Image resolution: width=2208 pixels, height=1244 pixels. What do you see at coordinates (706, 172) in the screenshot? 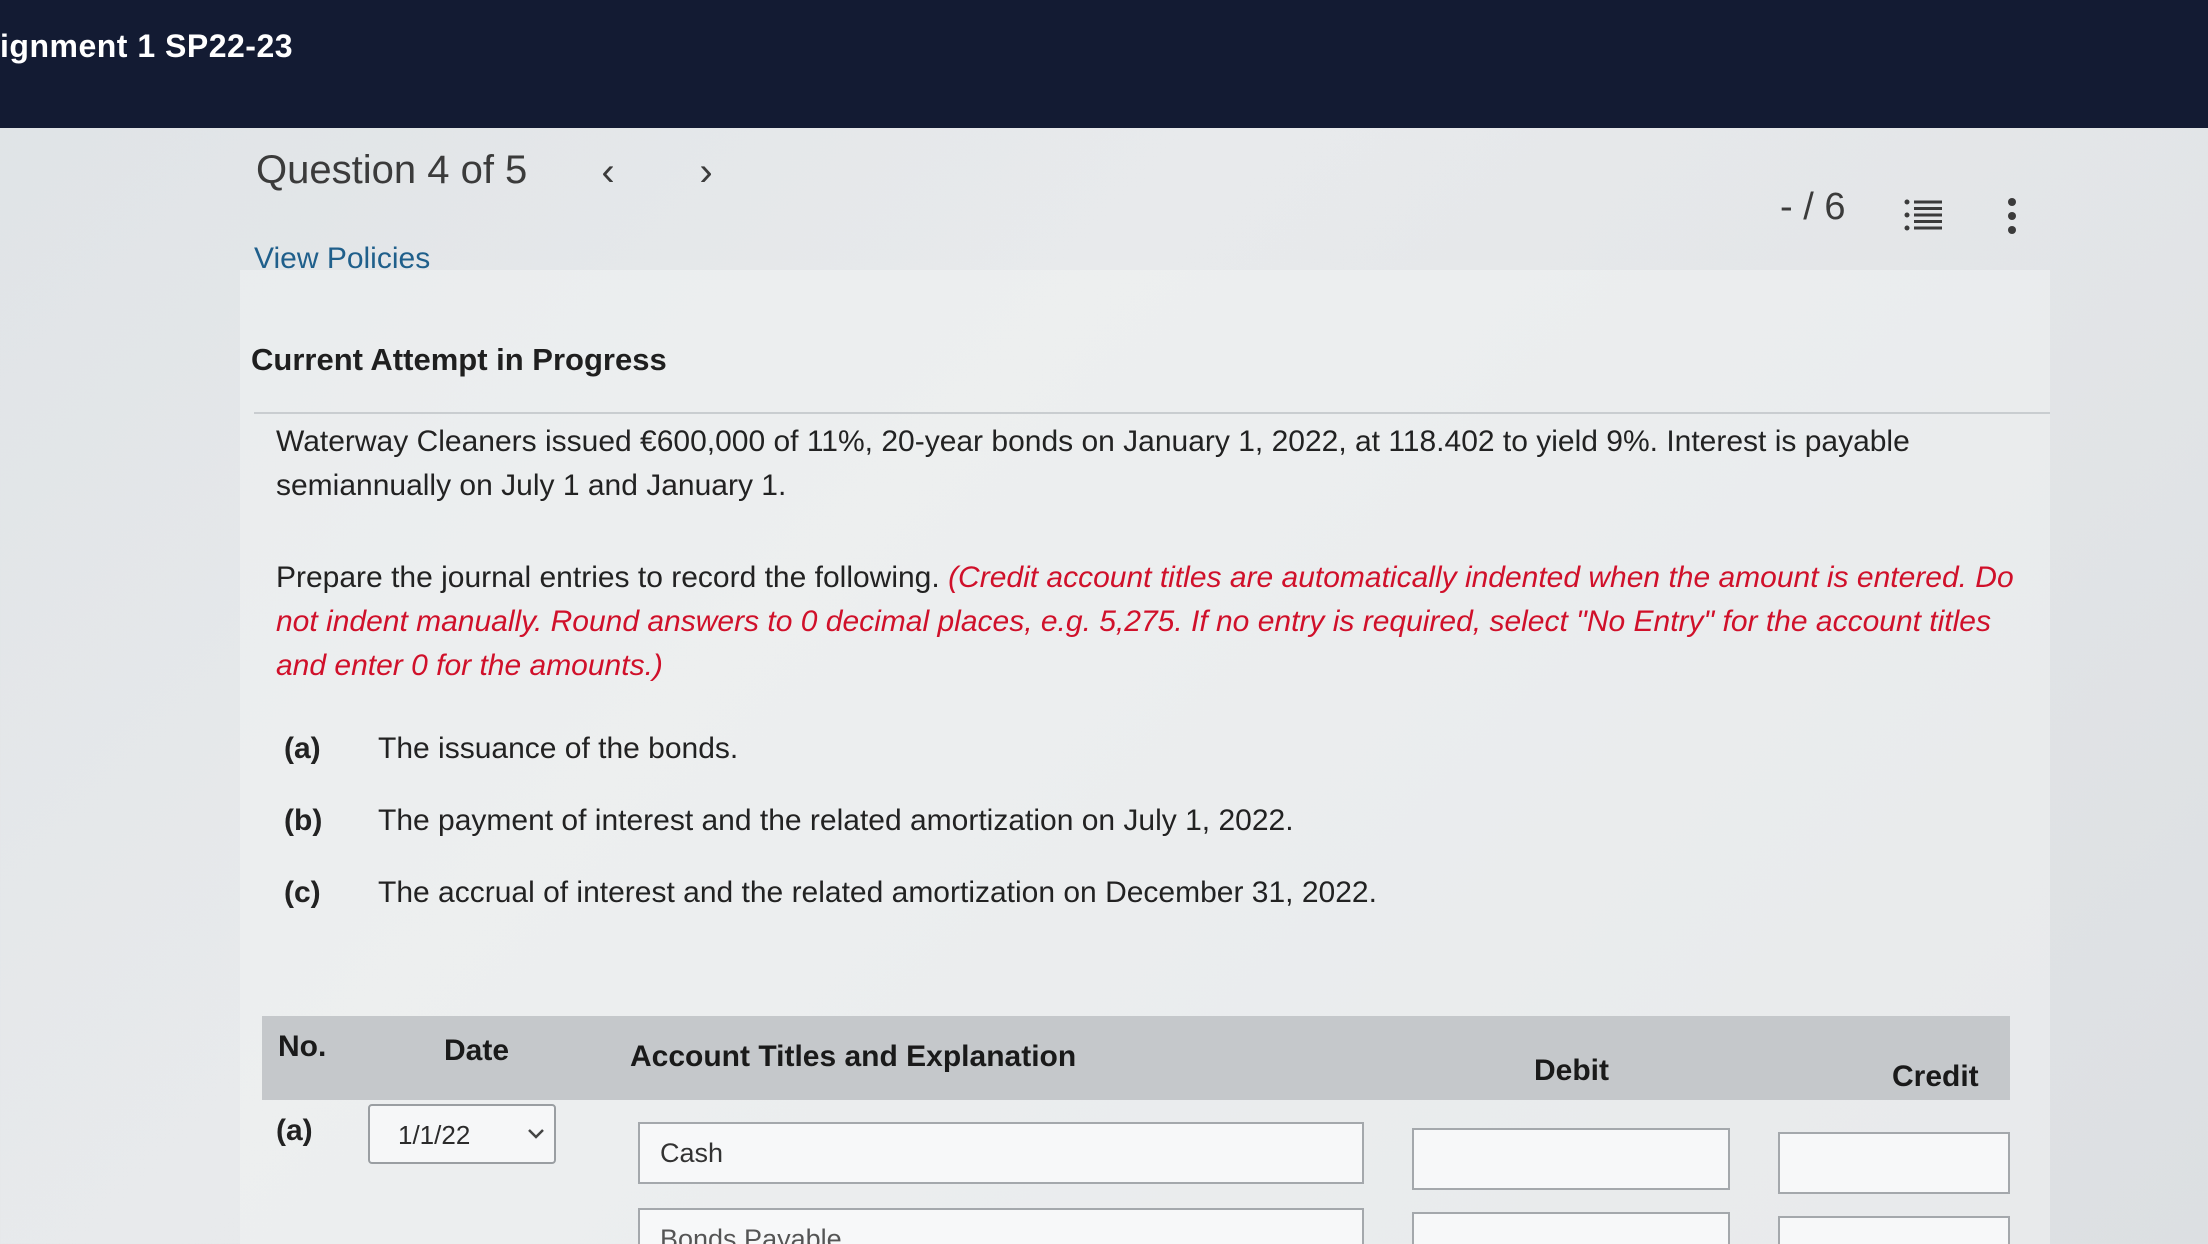
I see `next-question-button: ›` at bounding box center [706, 172].